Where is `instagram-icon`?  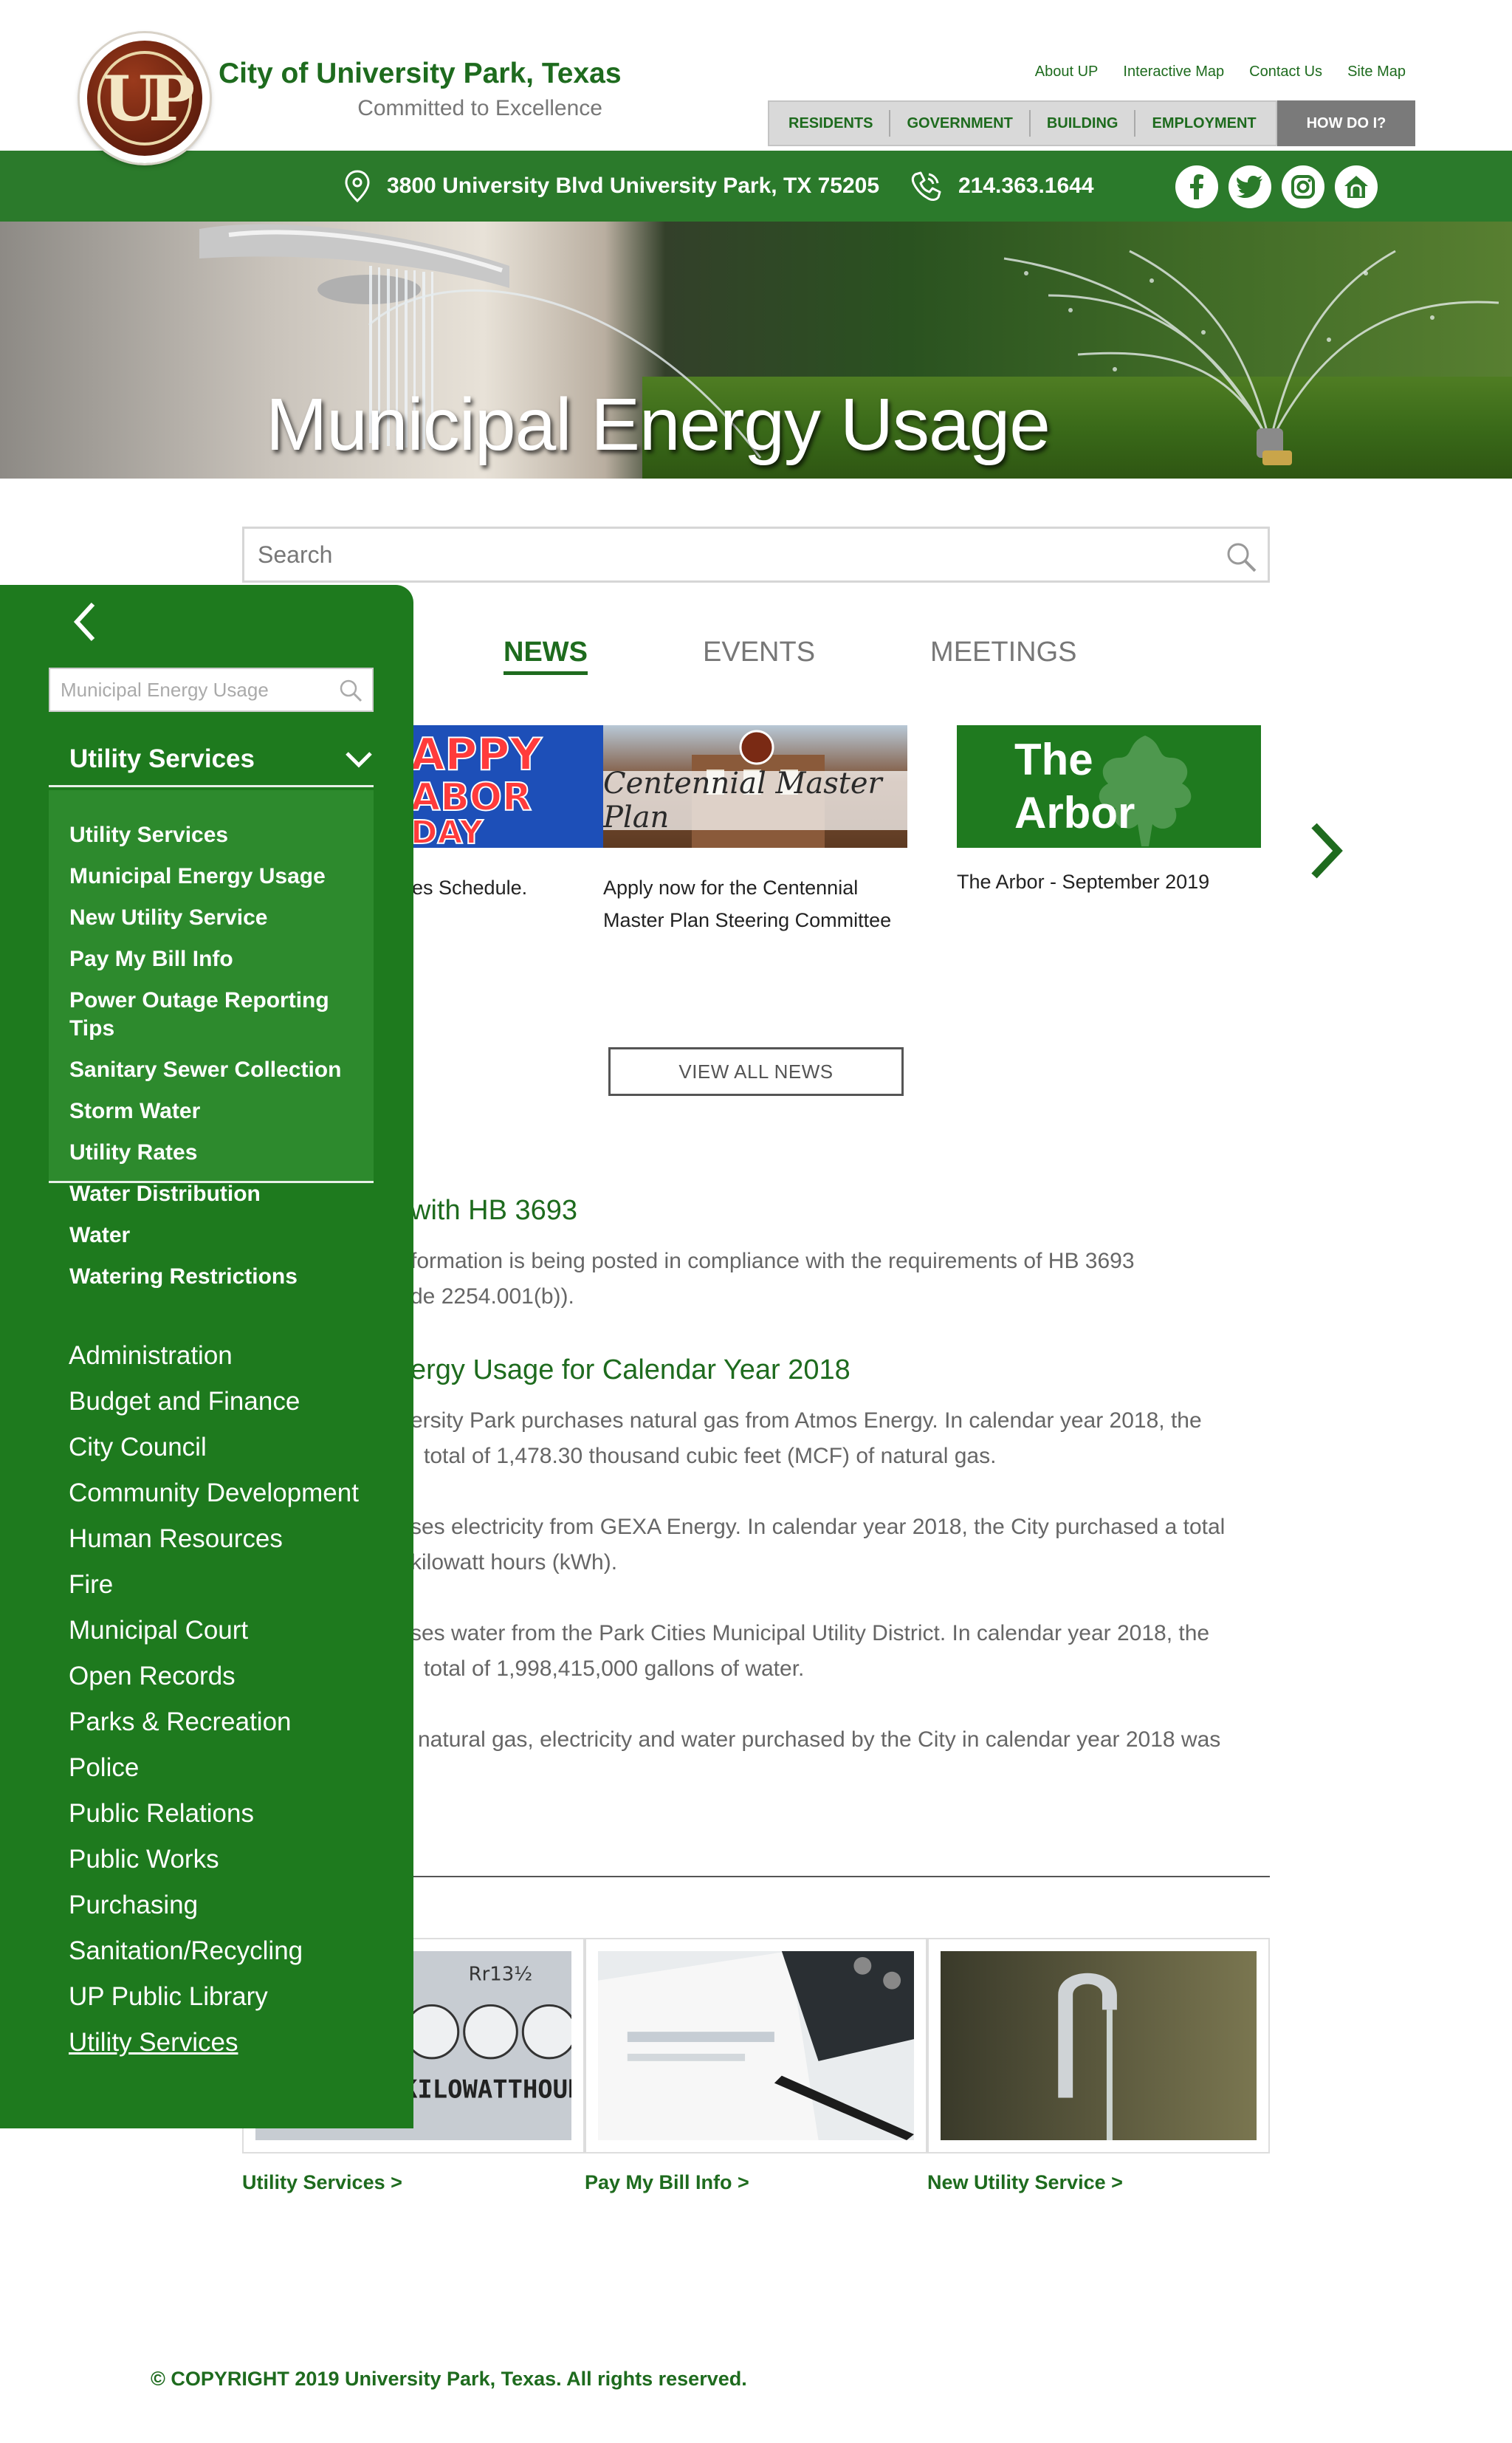
instagram-icon is located at coordinates (1303, 186).